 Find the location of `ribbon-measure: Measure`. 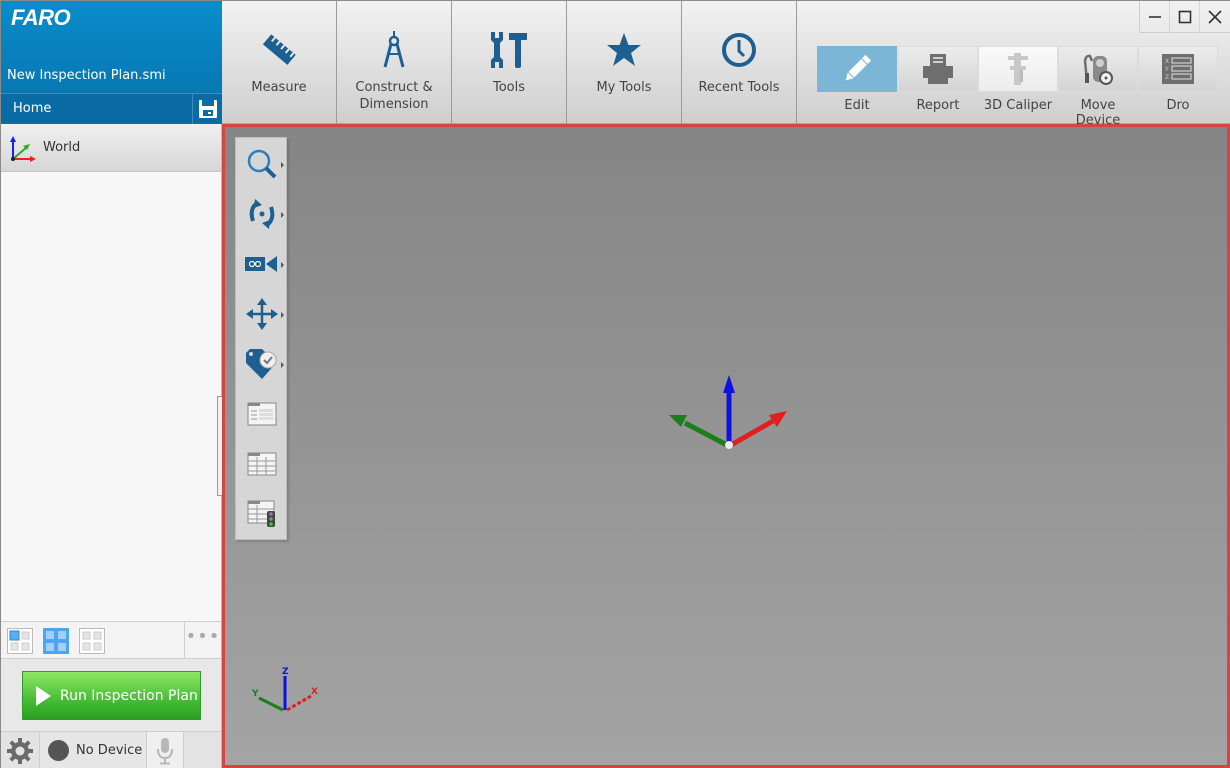

ribbon-measure: Measure is located at coordinates (279, 62).